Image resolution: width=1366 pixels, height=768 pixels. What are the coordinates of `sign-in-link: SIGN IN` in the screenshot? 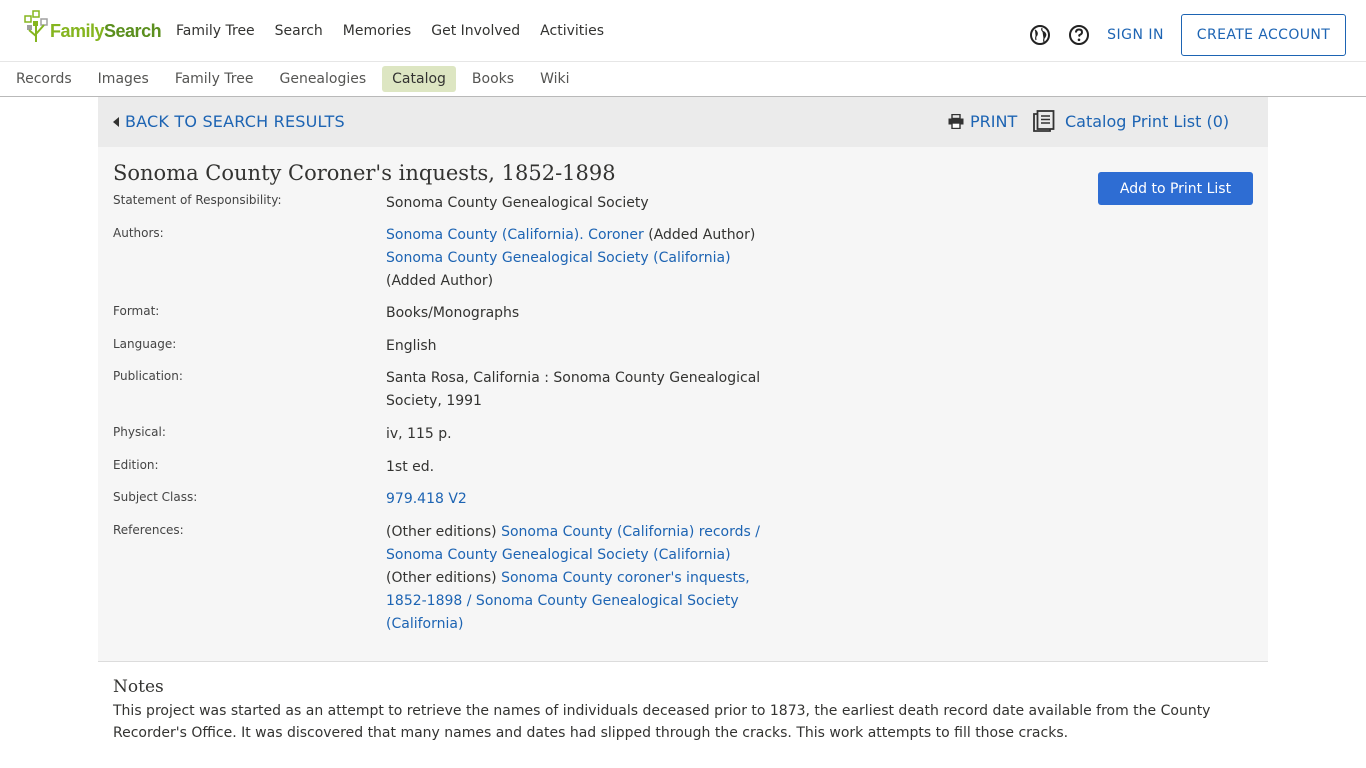 It's located at (1135, 35).